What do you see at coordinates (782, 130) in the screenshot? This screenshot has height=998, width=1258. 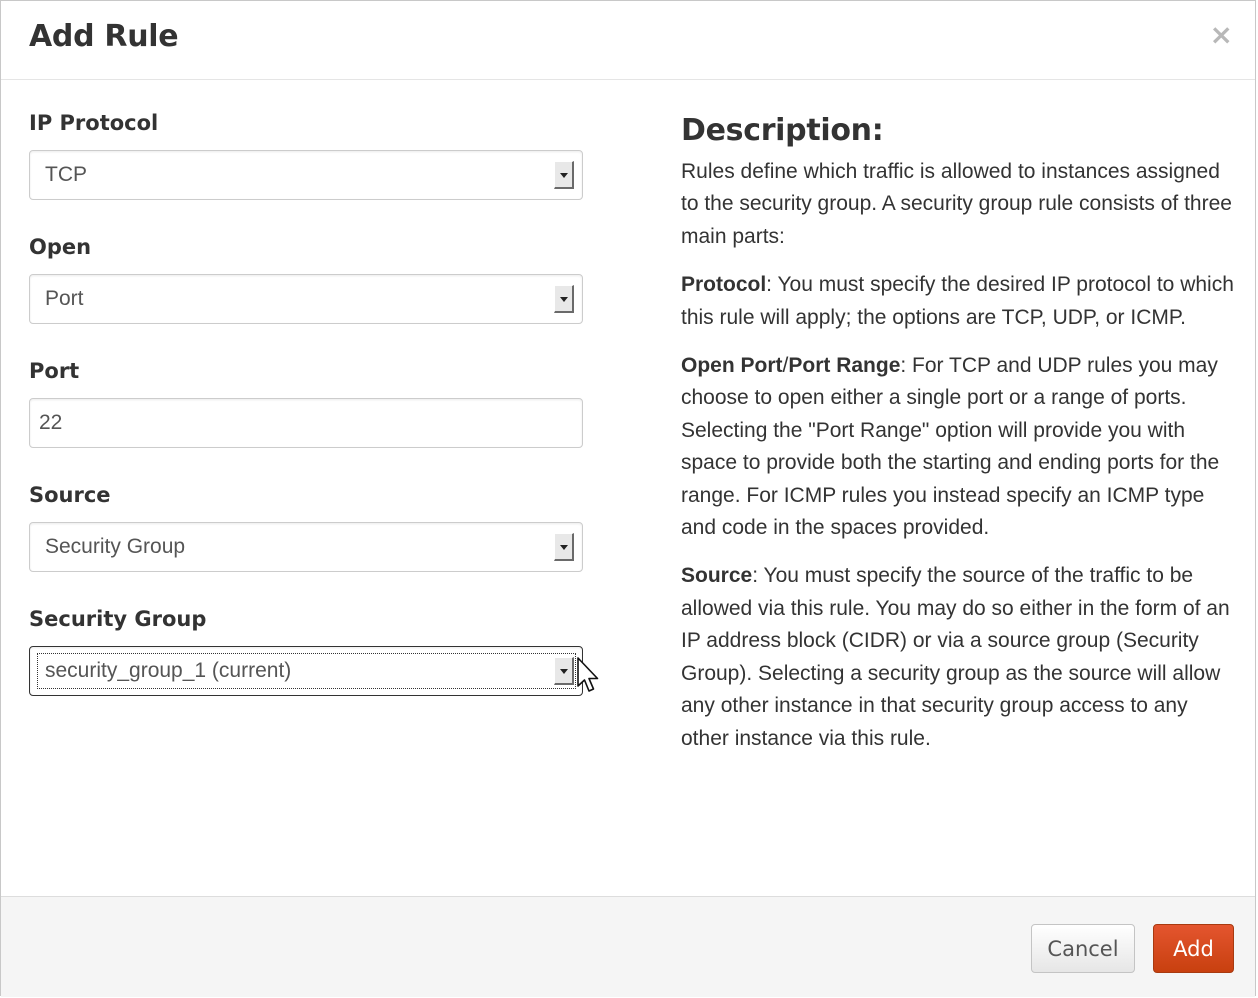 I see `description-title: Description:` at bounding box center [782, 130].